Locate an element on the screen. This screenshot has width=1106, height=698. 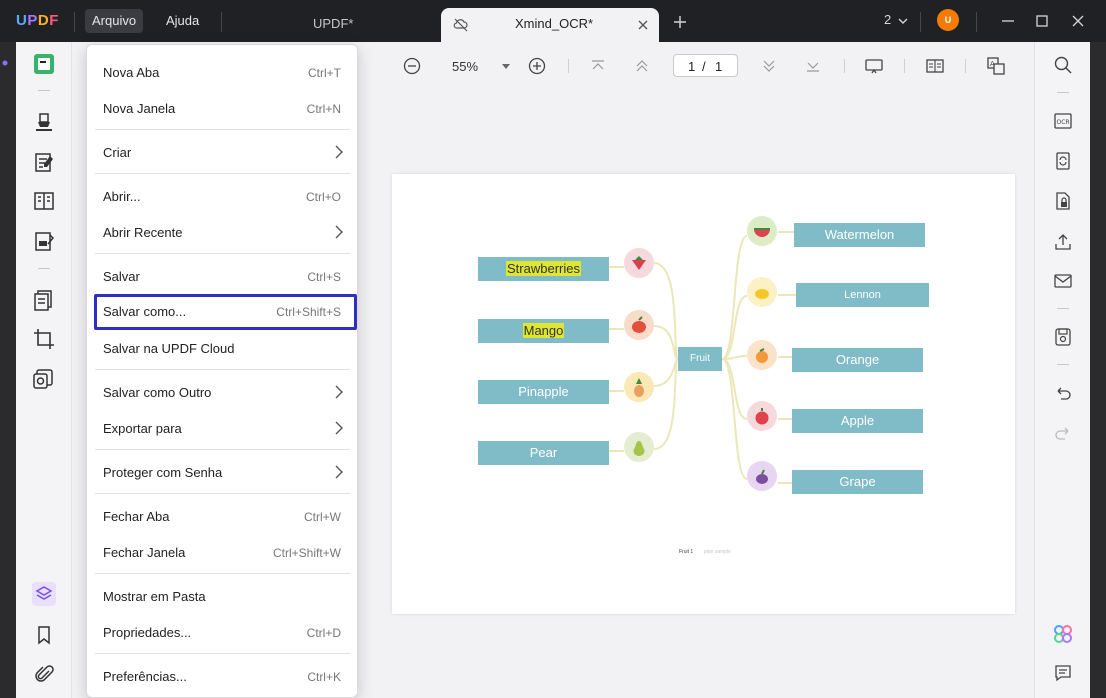
menu-item-mostrar-pasta: Mostrar em Pasta is located at coordinates (222, 596).